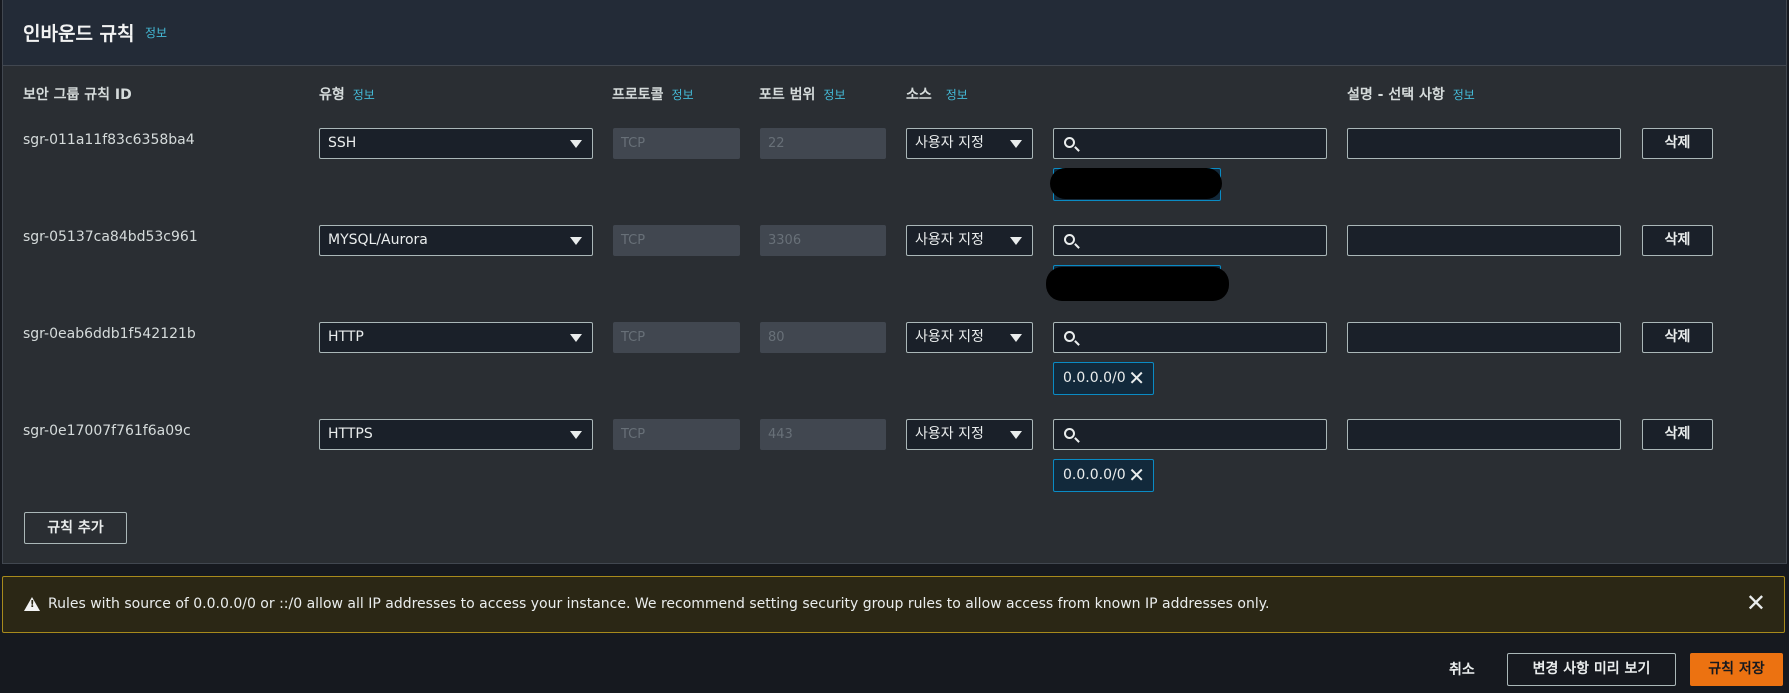  I want to click on port-info-link: 정보, so click(834, 95).